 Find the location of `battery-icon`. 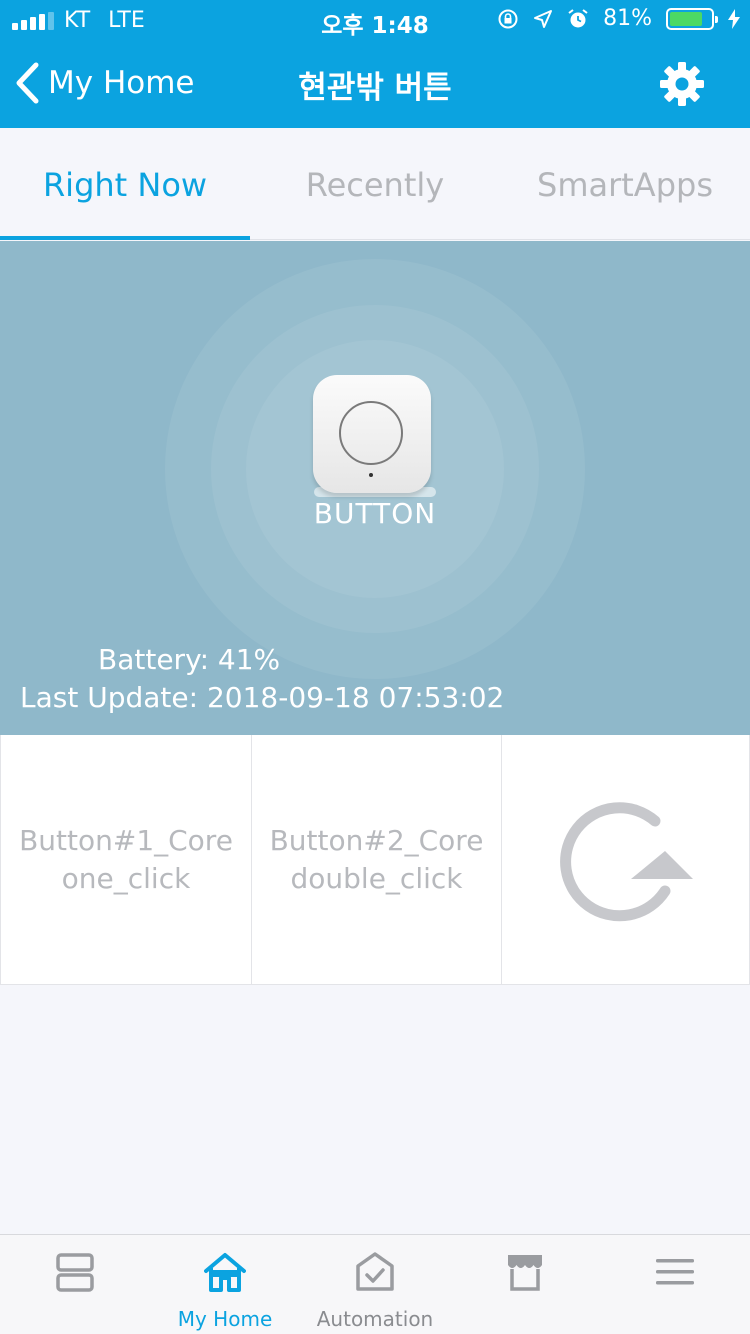

battery-icon is located at coordinates (692, 18).